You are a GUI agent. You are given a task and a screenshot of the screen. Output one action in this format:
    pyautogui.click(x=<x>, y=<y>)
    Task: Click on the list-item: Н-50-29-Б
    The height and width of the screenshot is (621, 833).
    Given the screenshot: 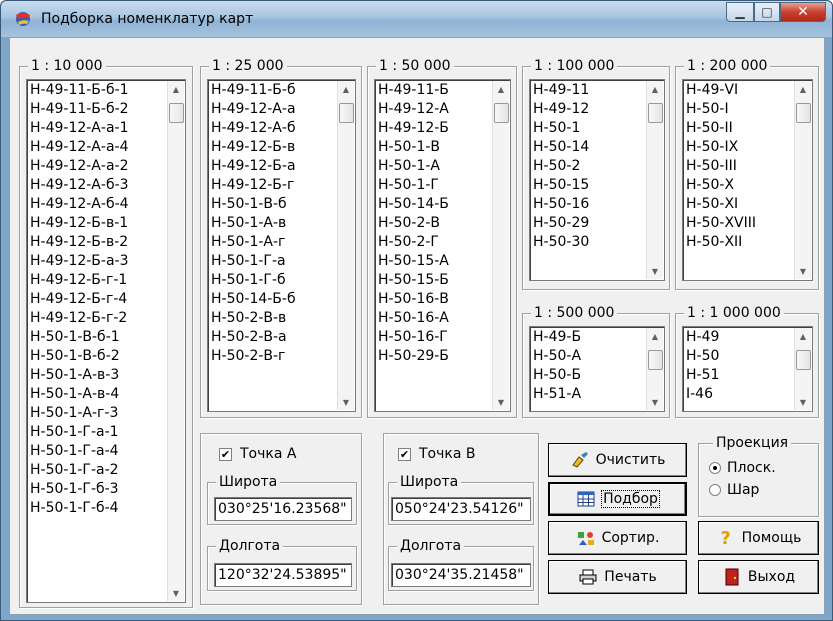 What is the action you would take?
    pyautogui.click(x=435, y=356)
    